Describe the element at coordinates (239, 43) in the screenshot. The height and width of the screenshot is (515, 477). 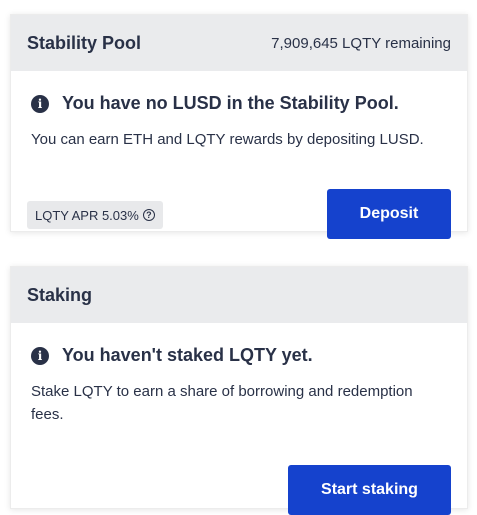
I see `stability-pool-header: Stability Pool 7,909,645 LQTY remaining` at that location.